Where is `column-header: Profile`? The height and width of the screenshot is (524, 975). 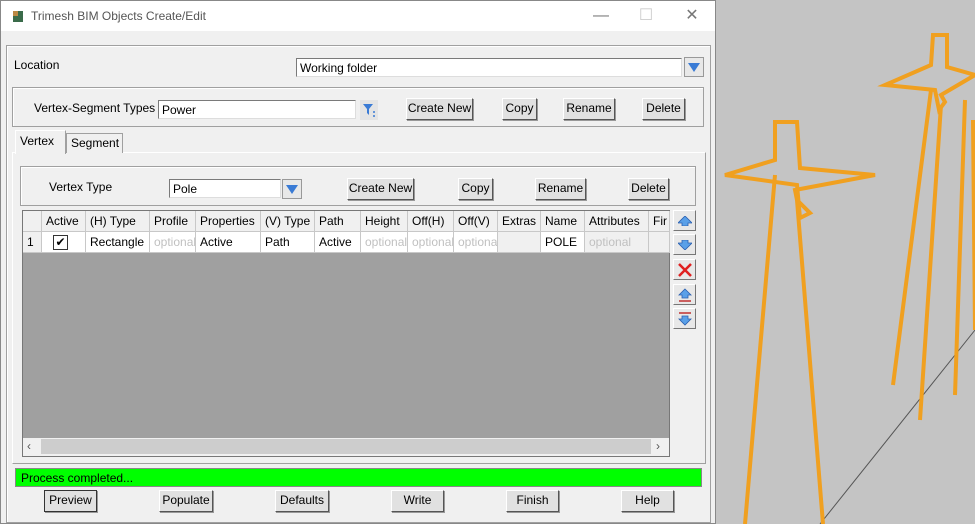 column-header: Profile is located at coordinates (173, 221).